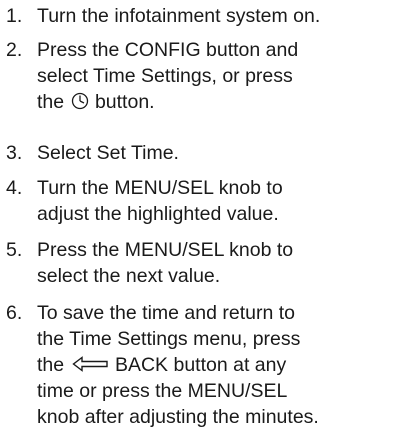 This screenshot has width=398, height=447. I want to click on step-line: Turn the infotainment system on., so click(179, 16).